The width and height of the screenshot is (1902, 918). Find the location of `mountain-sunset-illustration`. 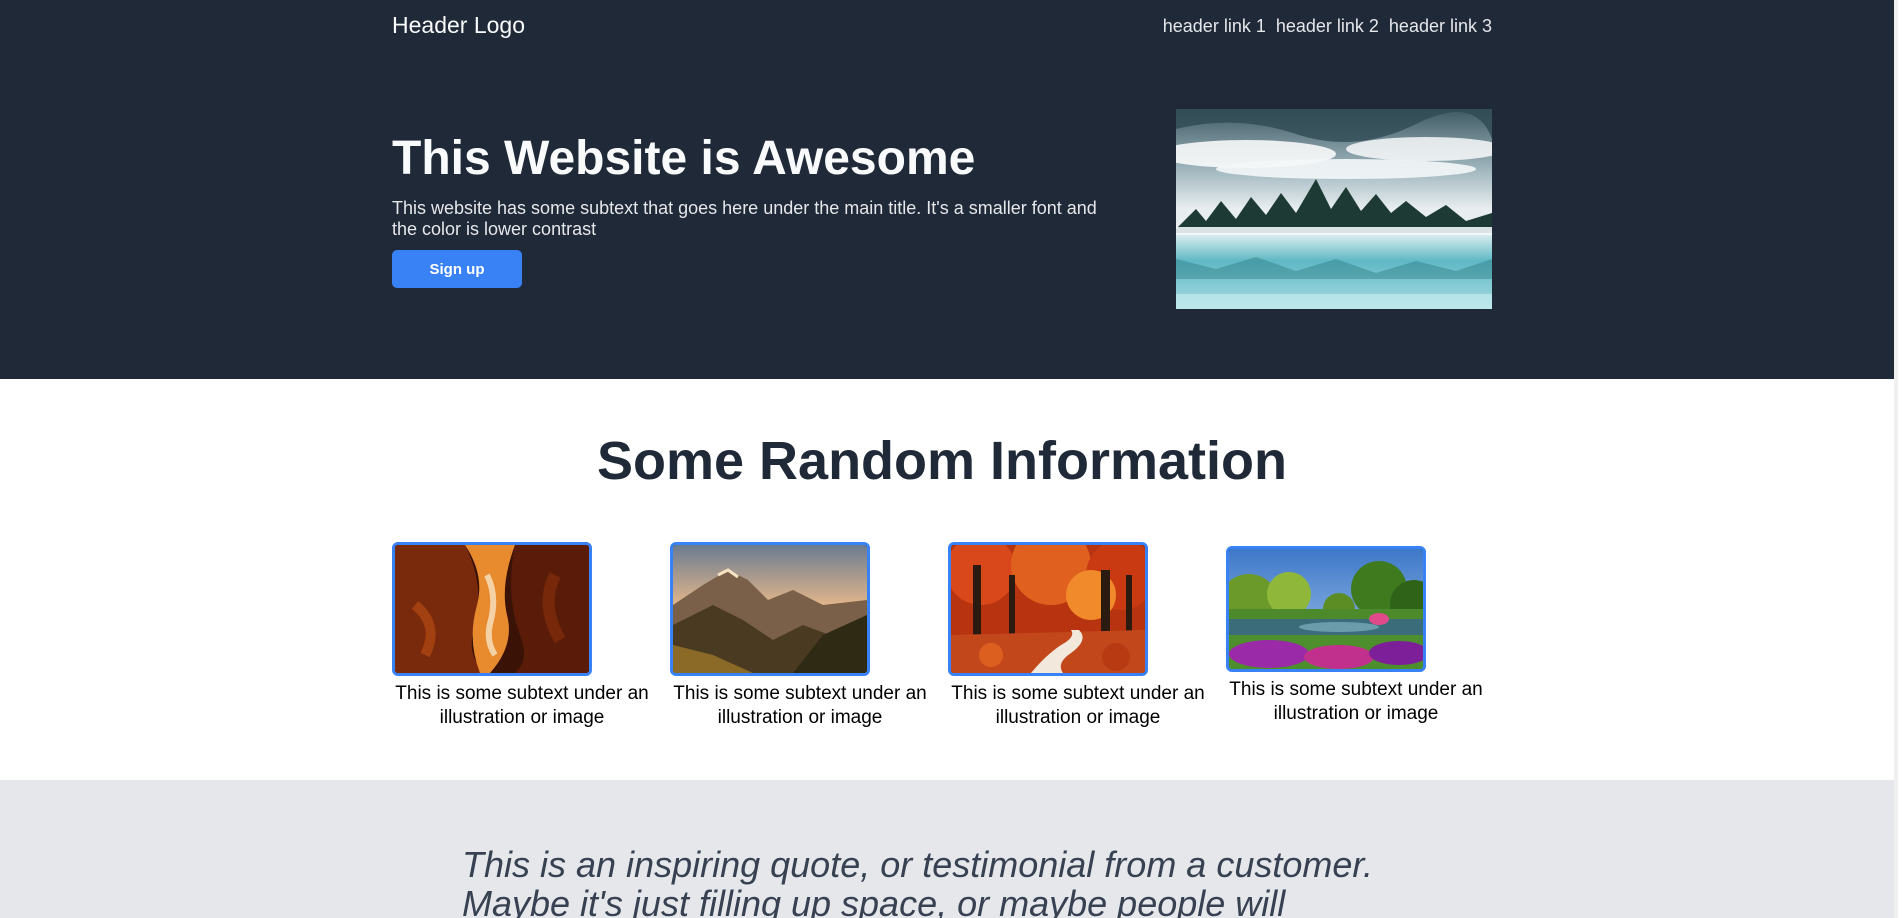

mountain-sunset-illustration is located at coordinates (770, 609).